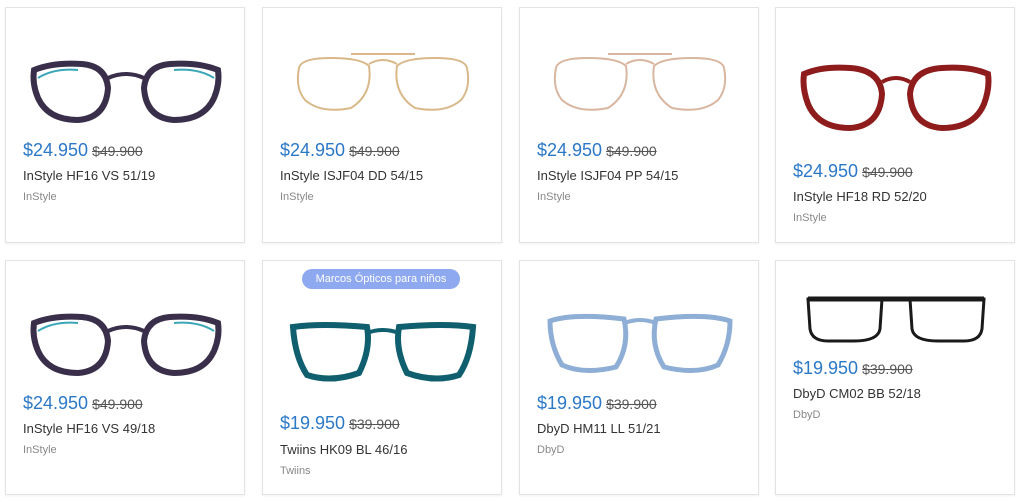 The image size is (1024, 502). I want to click on product-name: InStyle HF18 RD 52/20, so click(860, 196).